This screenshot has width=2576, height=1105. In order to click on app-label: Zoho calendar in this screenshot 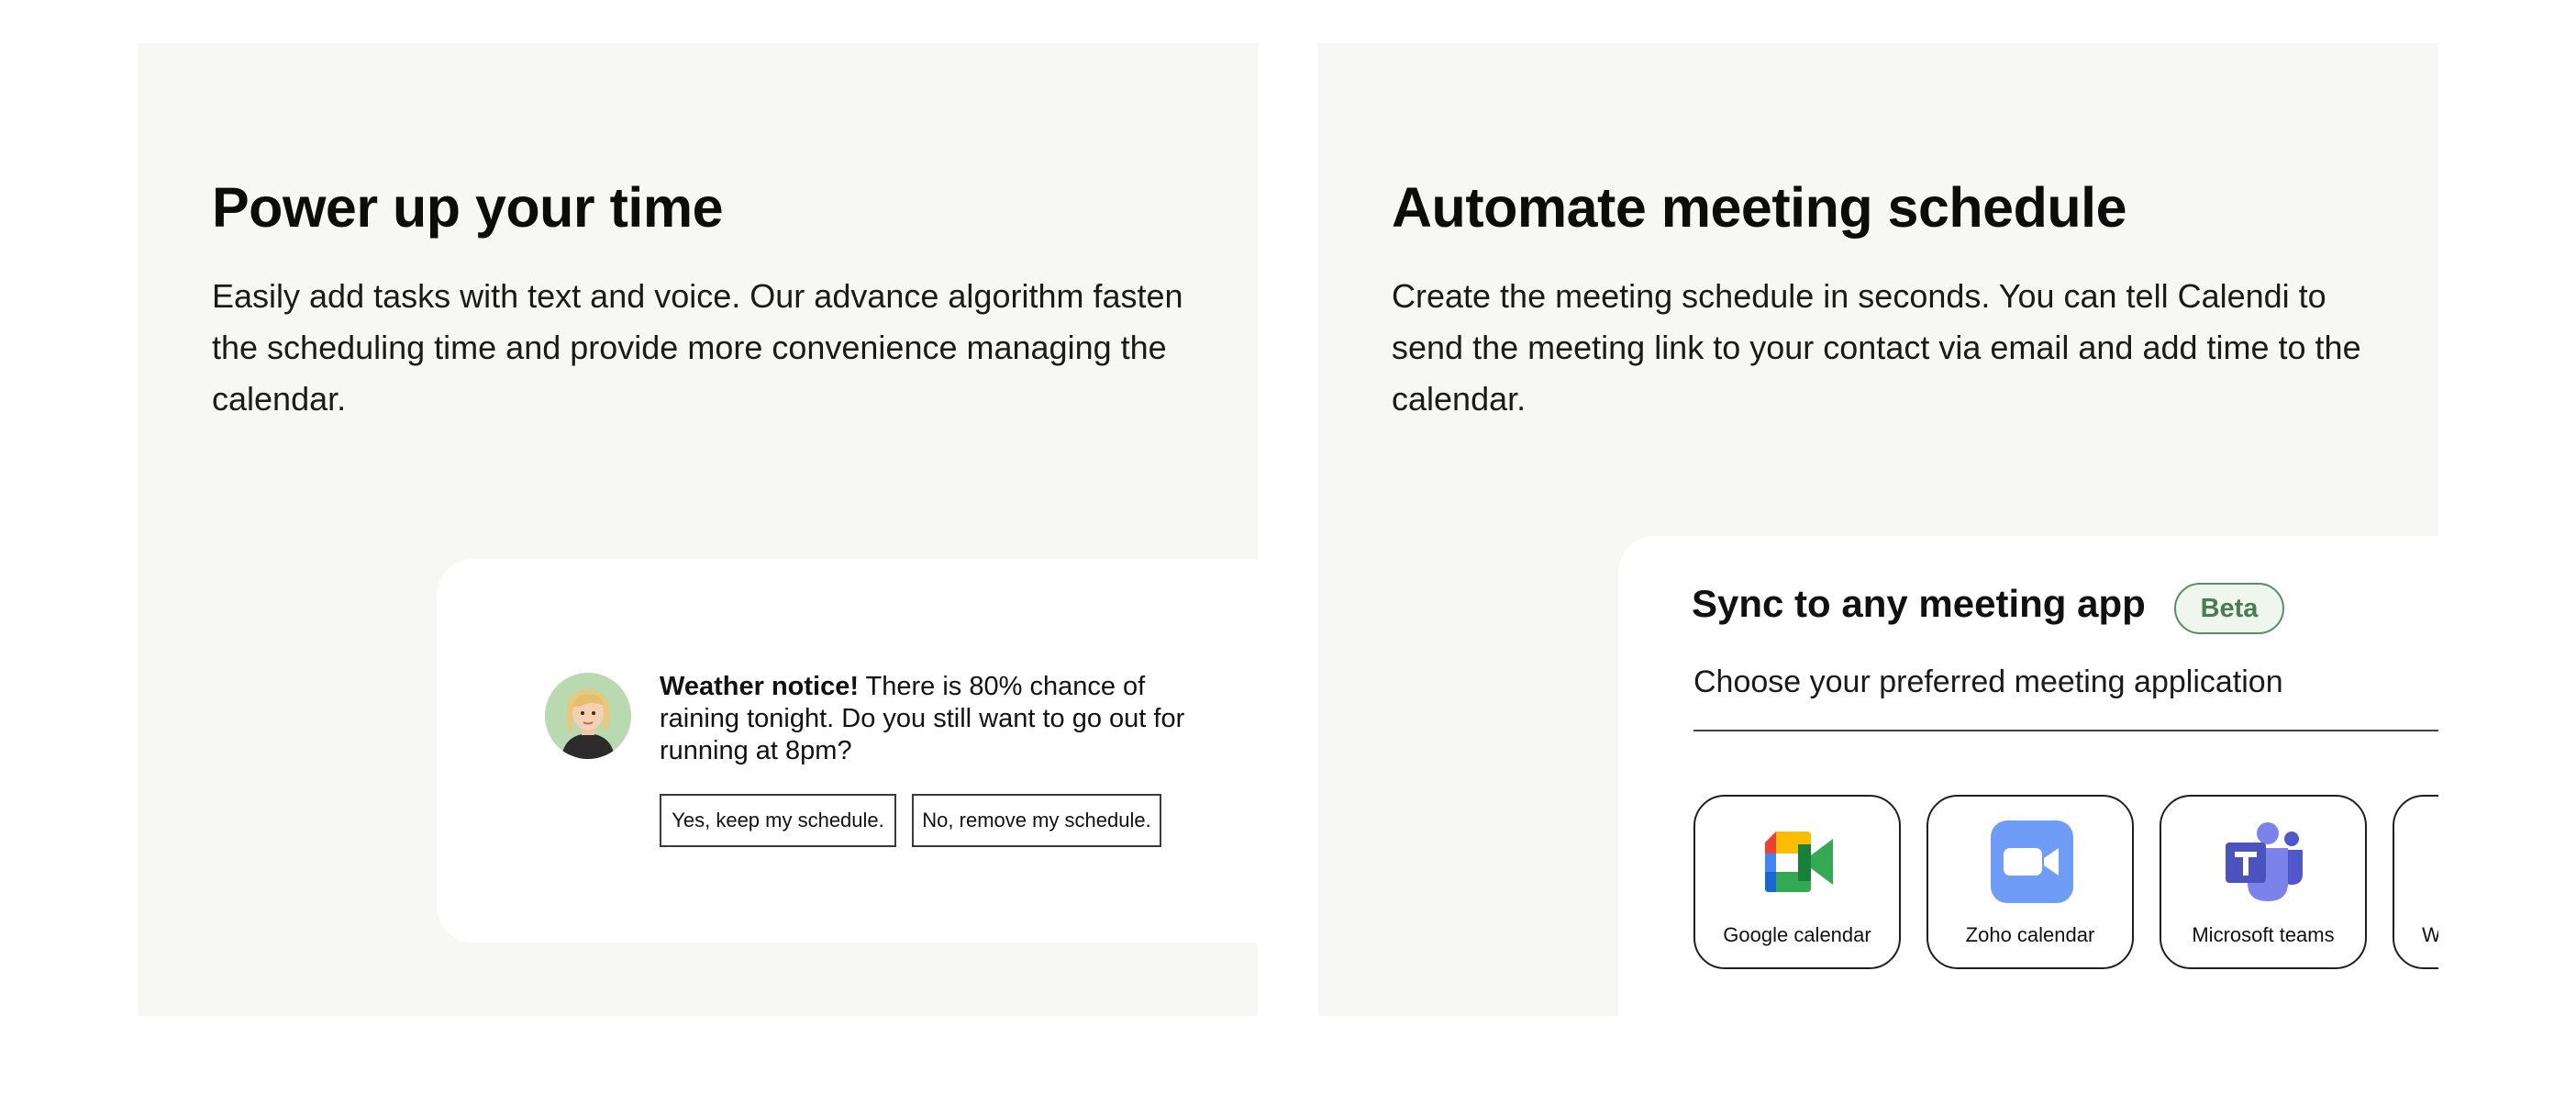, I will do `click(2030, 934)`.